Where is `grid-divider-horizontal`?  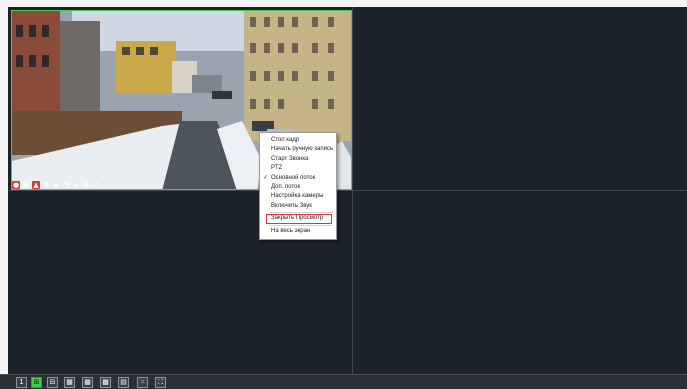 grid-divider-horizontal is located at coordinates (347, 190).